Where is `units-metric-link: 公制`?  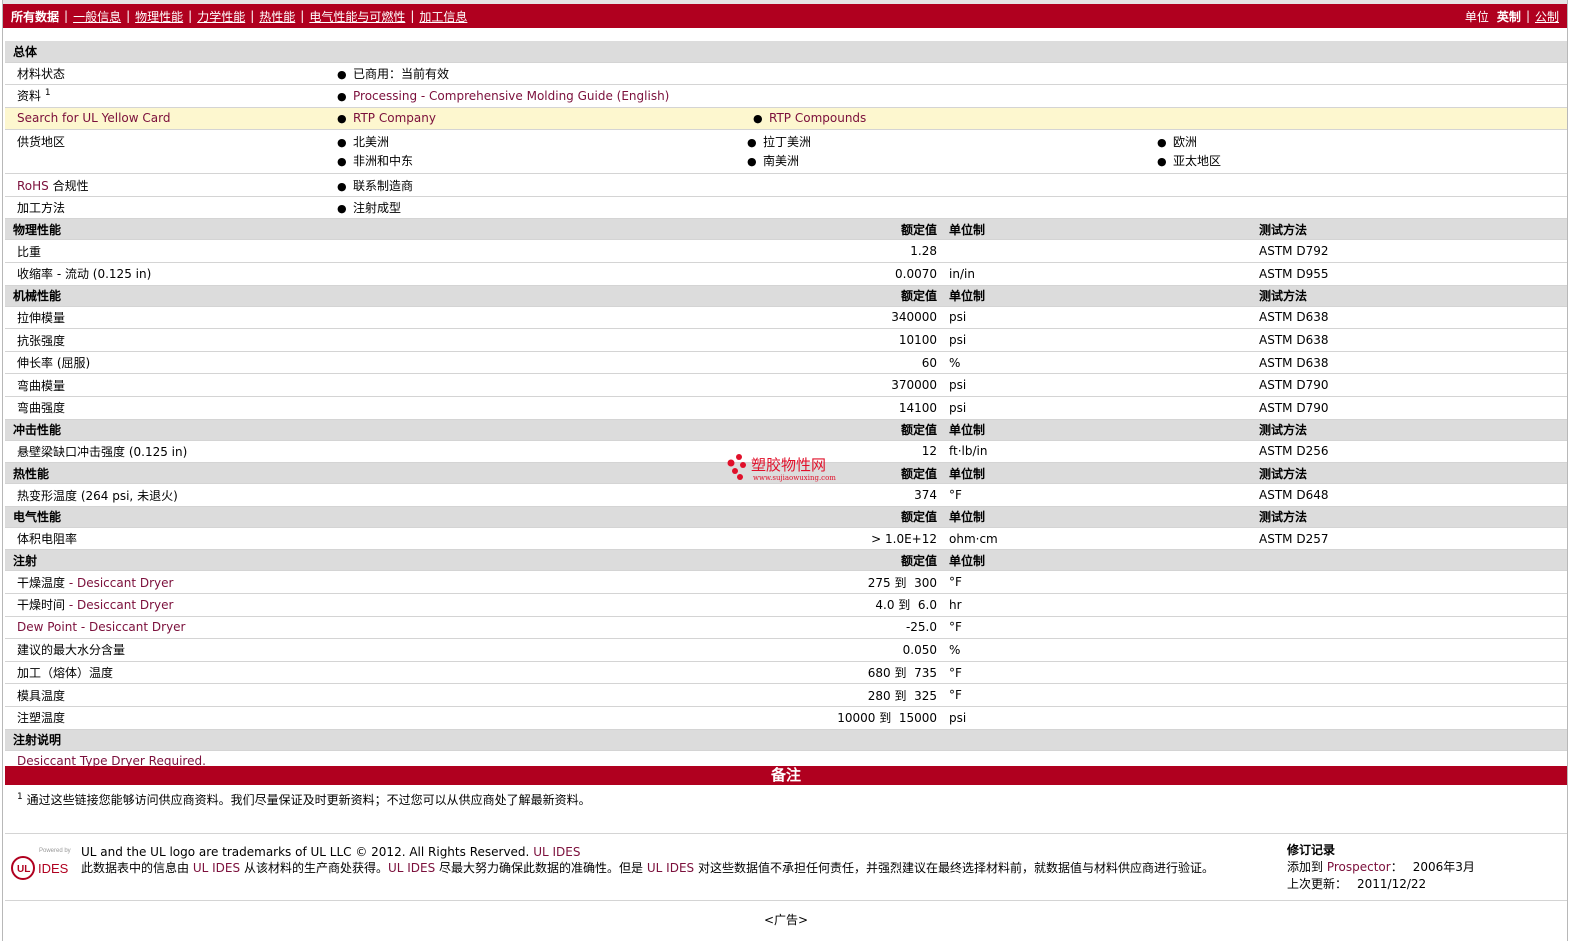 units-metric-link: 公制 is located at coordinates (1547, 16).